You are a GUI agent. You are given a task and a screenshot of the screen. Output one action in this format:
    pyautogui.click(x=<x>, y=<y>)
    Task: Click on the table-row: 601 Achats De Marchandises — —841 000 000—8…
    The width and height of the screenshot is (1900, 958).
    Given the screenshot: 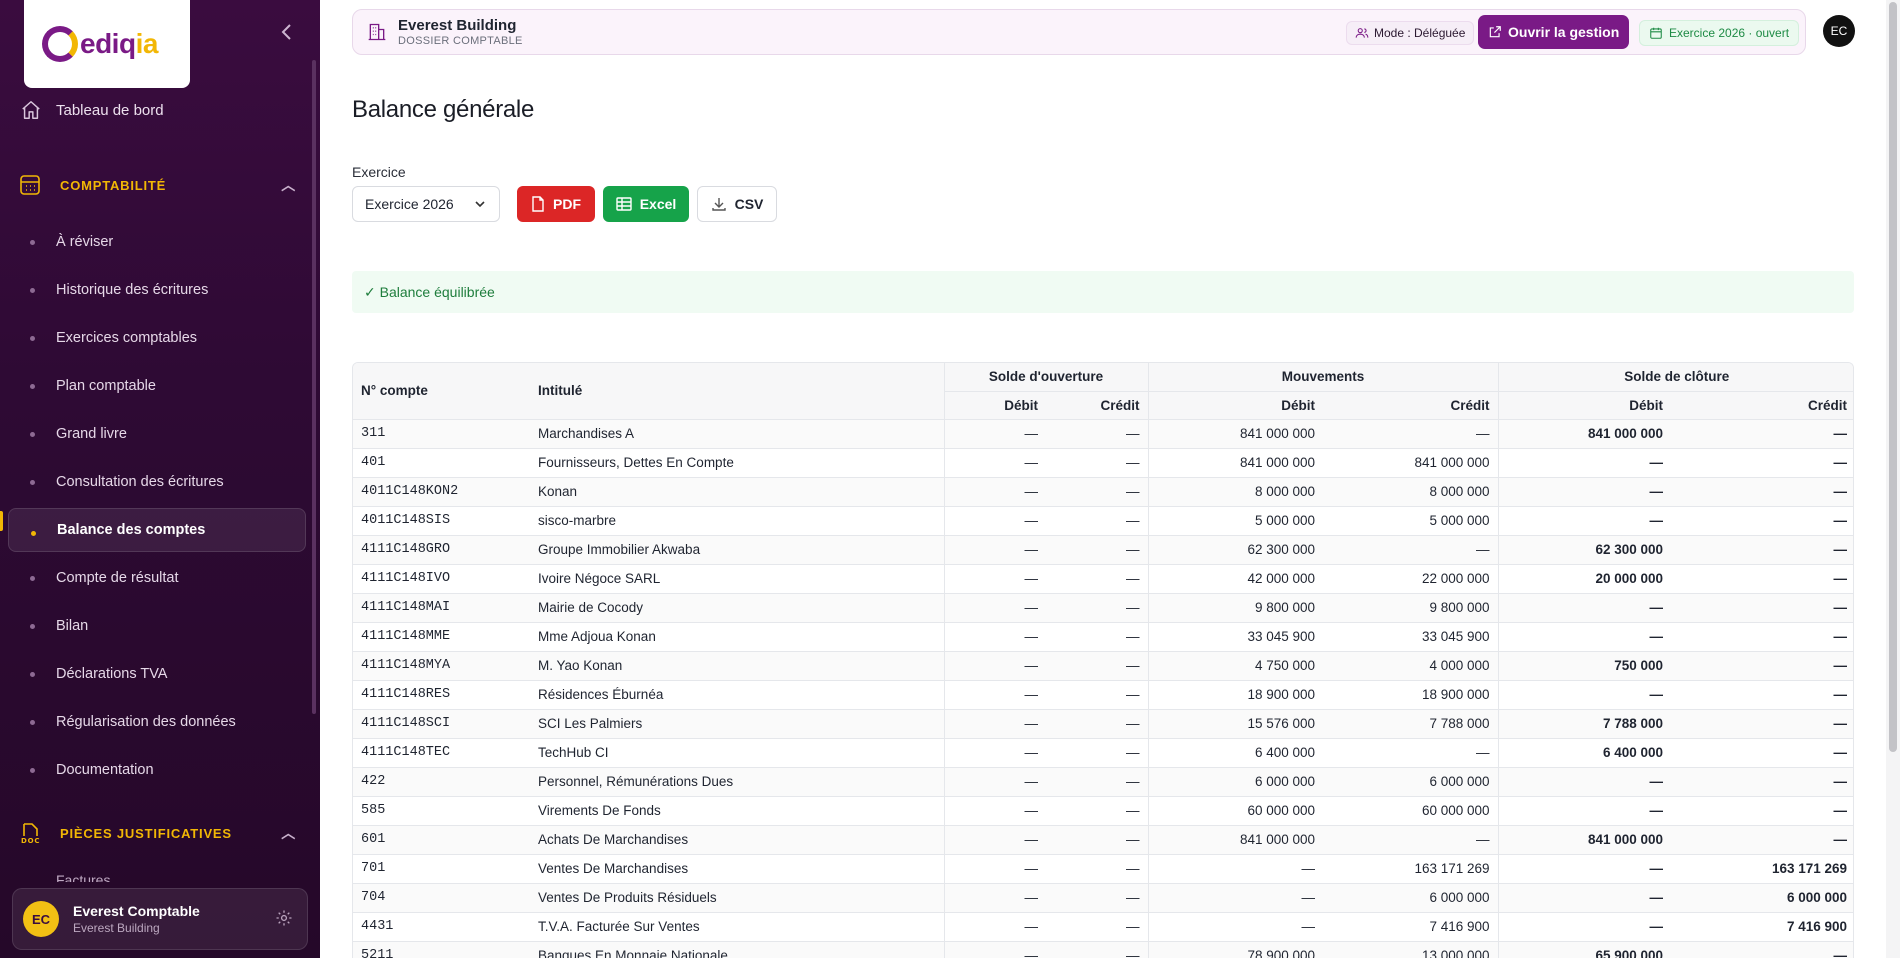 What is the action you would take?
    pyautogui.click(x=1103, y=839)
    